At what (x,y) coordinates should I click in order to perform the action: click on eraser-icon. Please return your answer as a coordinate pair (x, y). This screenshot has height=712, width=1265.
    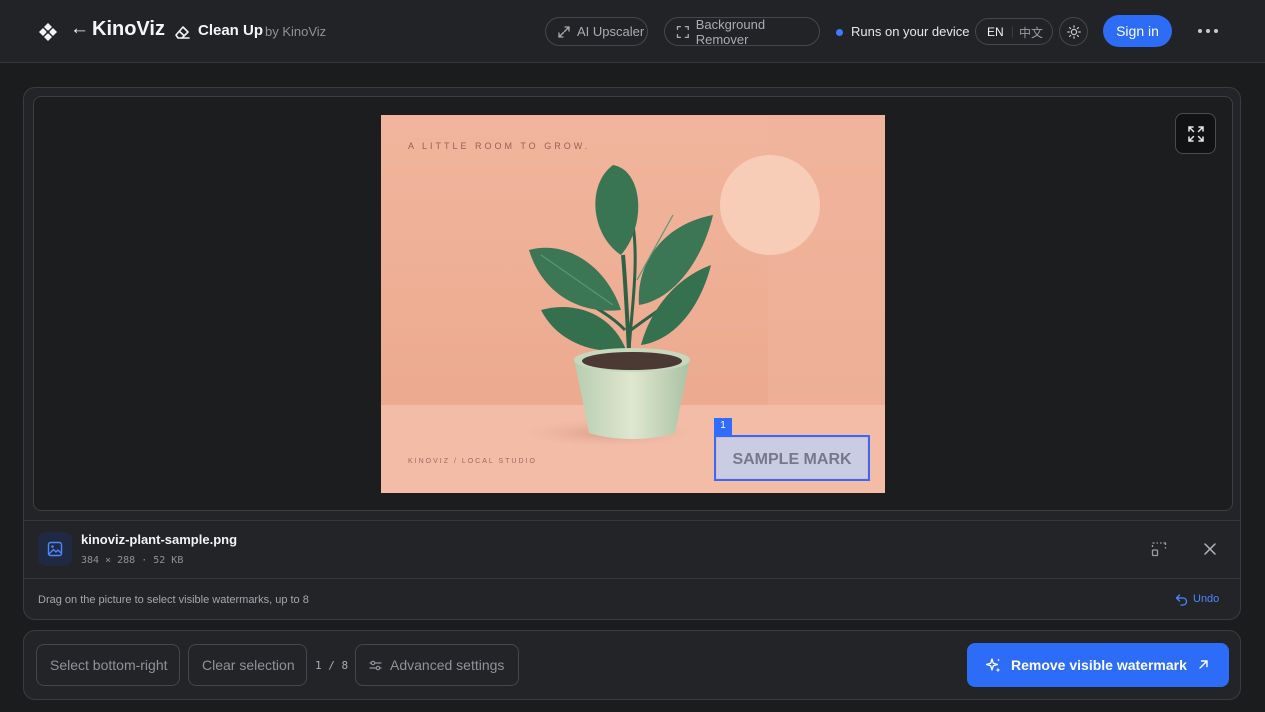
    Looking at the image, I should click on (182, 32).